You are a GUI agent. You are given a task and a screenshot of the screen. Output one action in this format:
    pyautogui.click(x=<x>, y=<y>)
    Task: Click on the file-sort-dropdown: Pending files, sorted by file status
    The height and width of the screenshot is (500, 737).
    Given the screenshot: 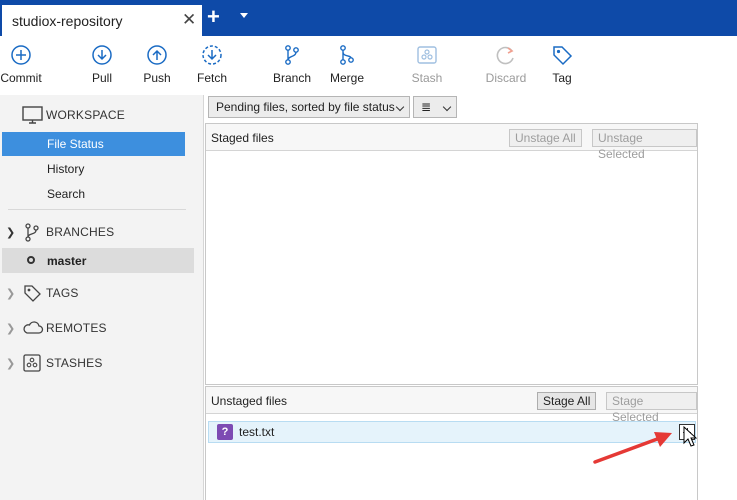 What is the action you would take?
    pyautogui.click(x=309, y=107)
    